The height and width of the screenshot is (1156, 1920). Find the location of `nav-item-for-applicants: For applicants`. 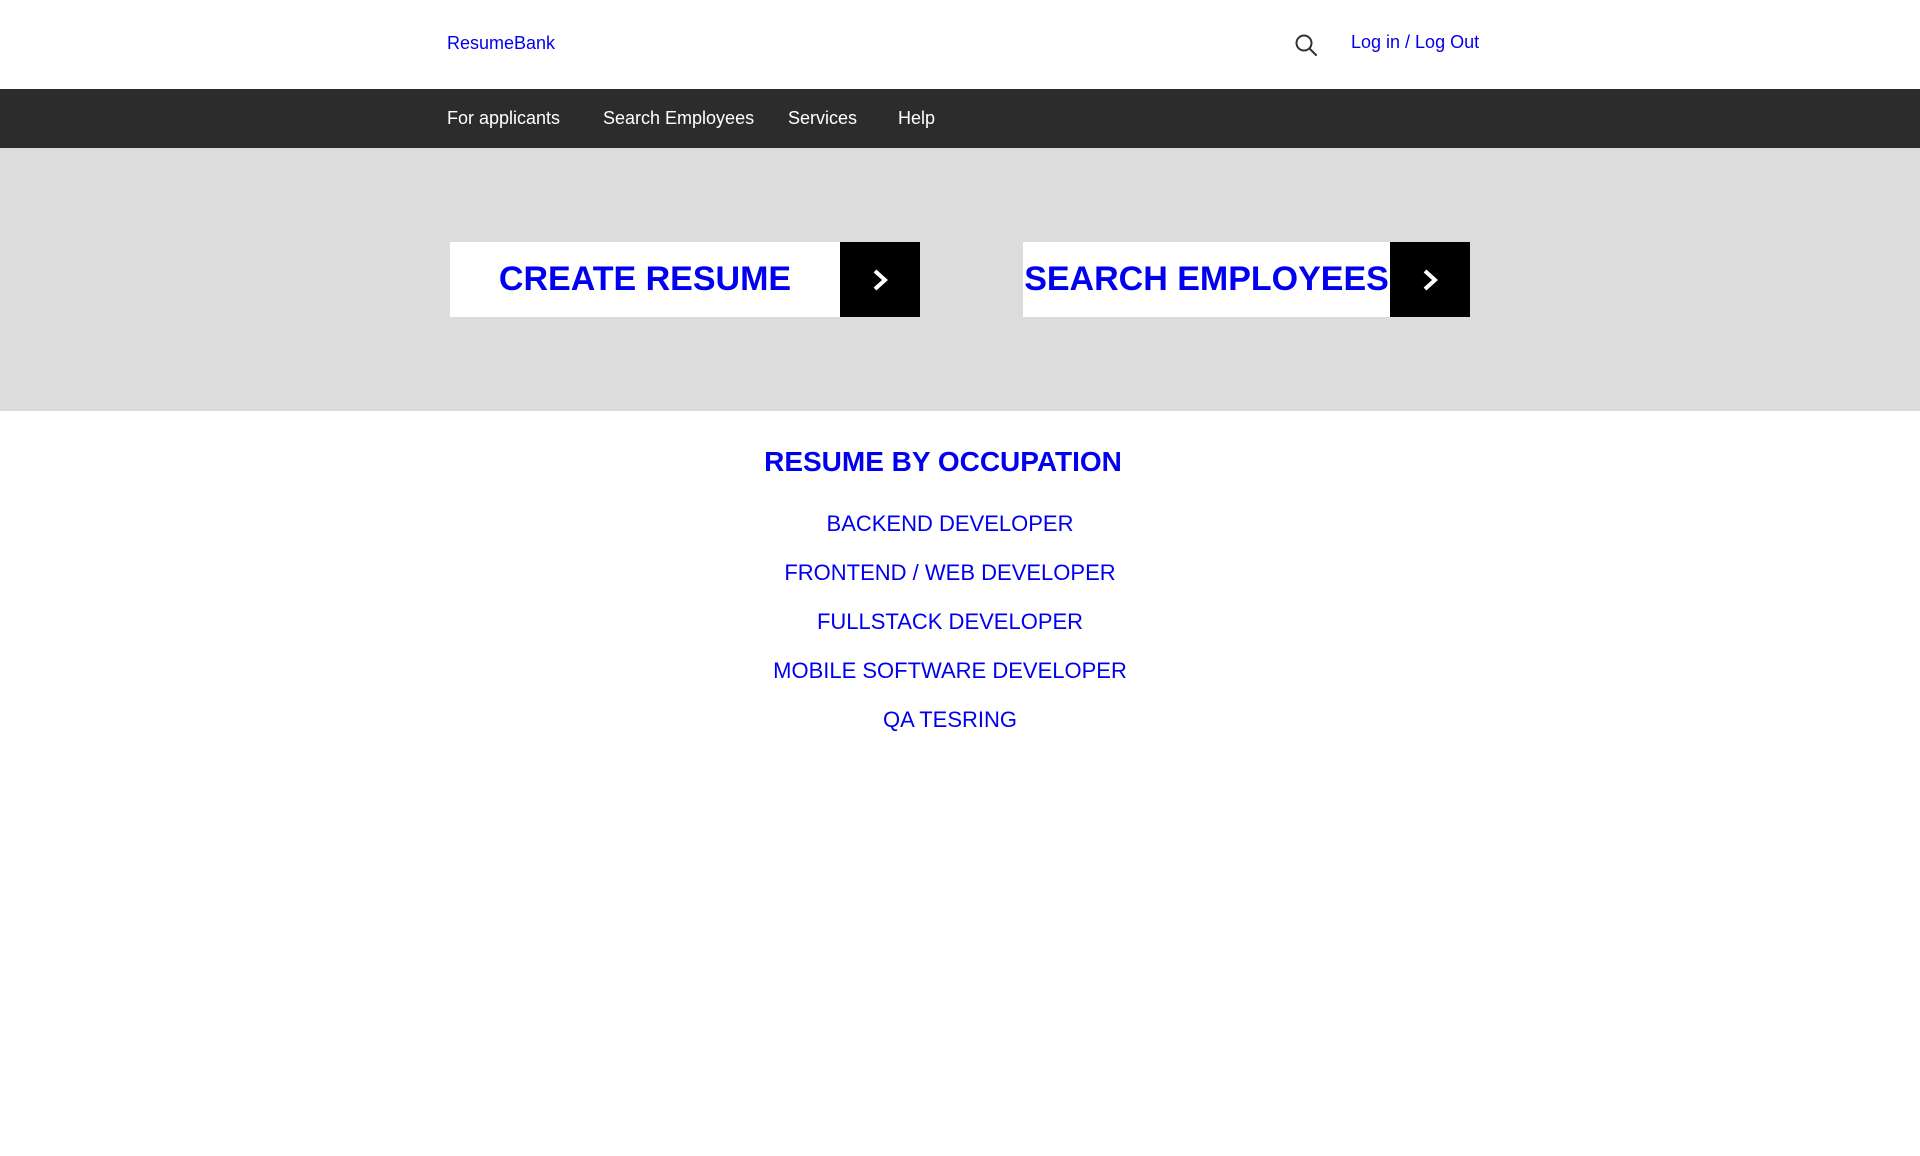

nav-item-for-applicants: For applicants is located at coordinates (503, 118).